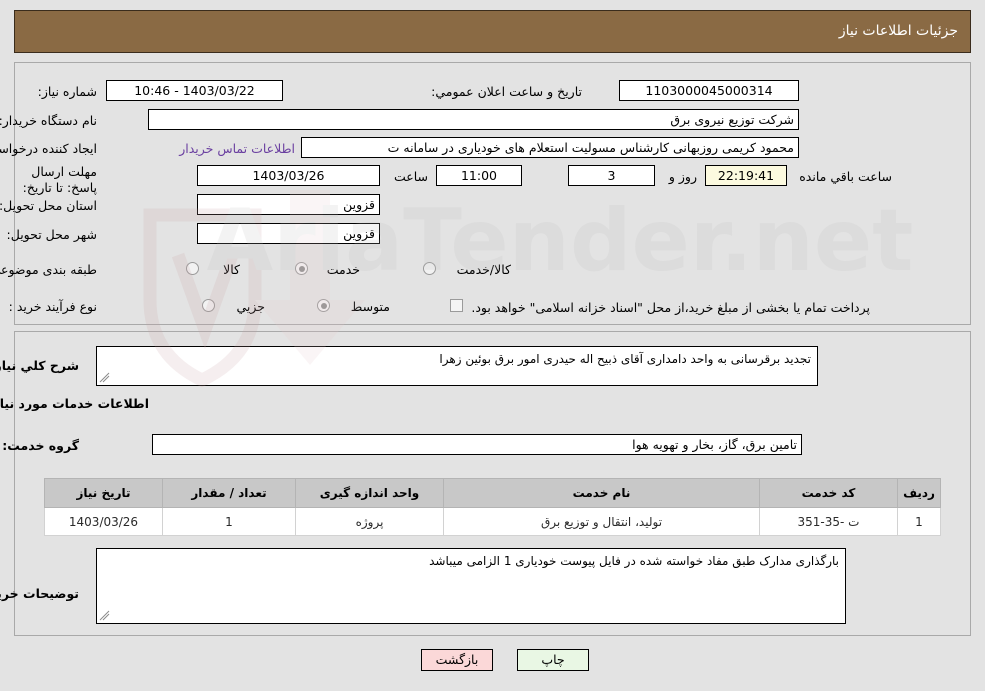  What do you see at coordinates (288, 204) in the screenshot?
I see `province-value: قزوین` at bounding box center [288, 204].